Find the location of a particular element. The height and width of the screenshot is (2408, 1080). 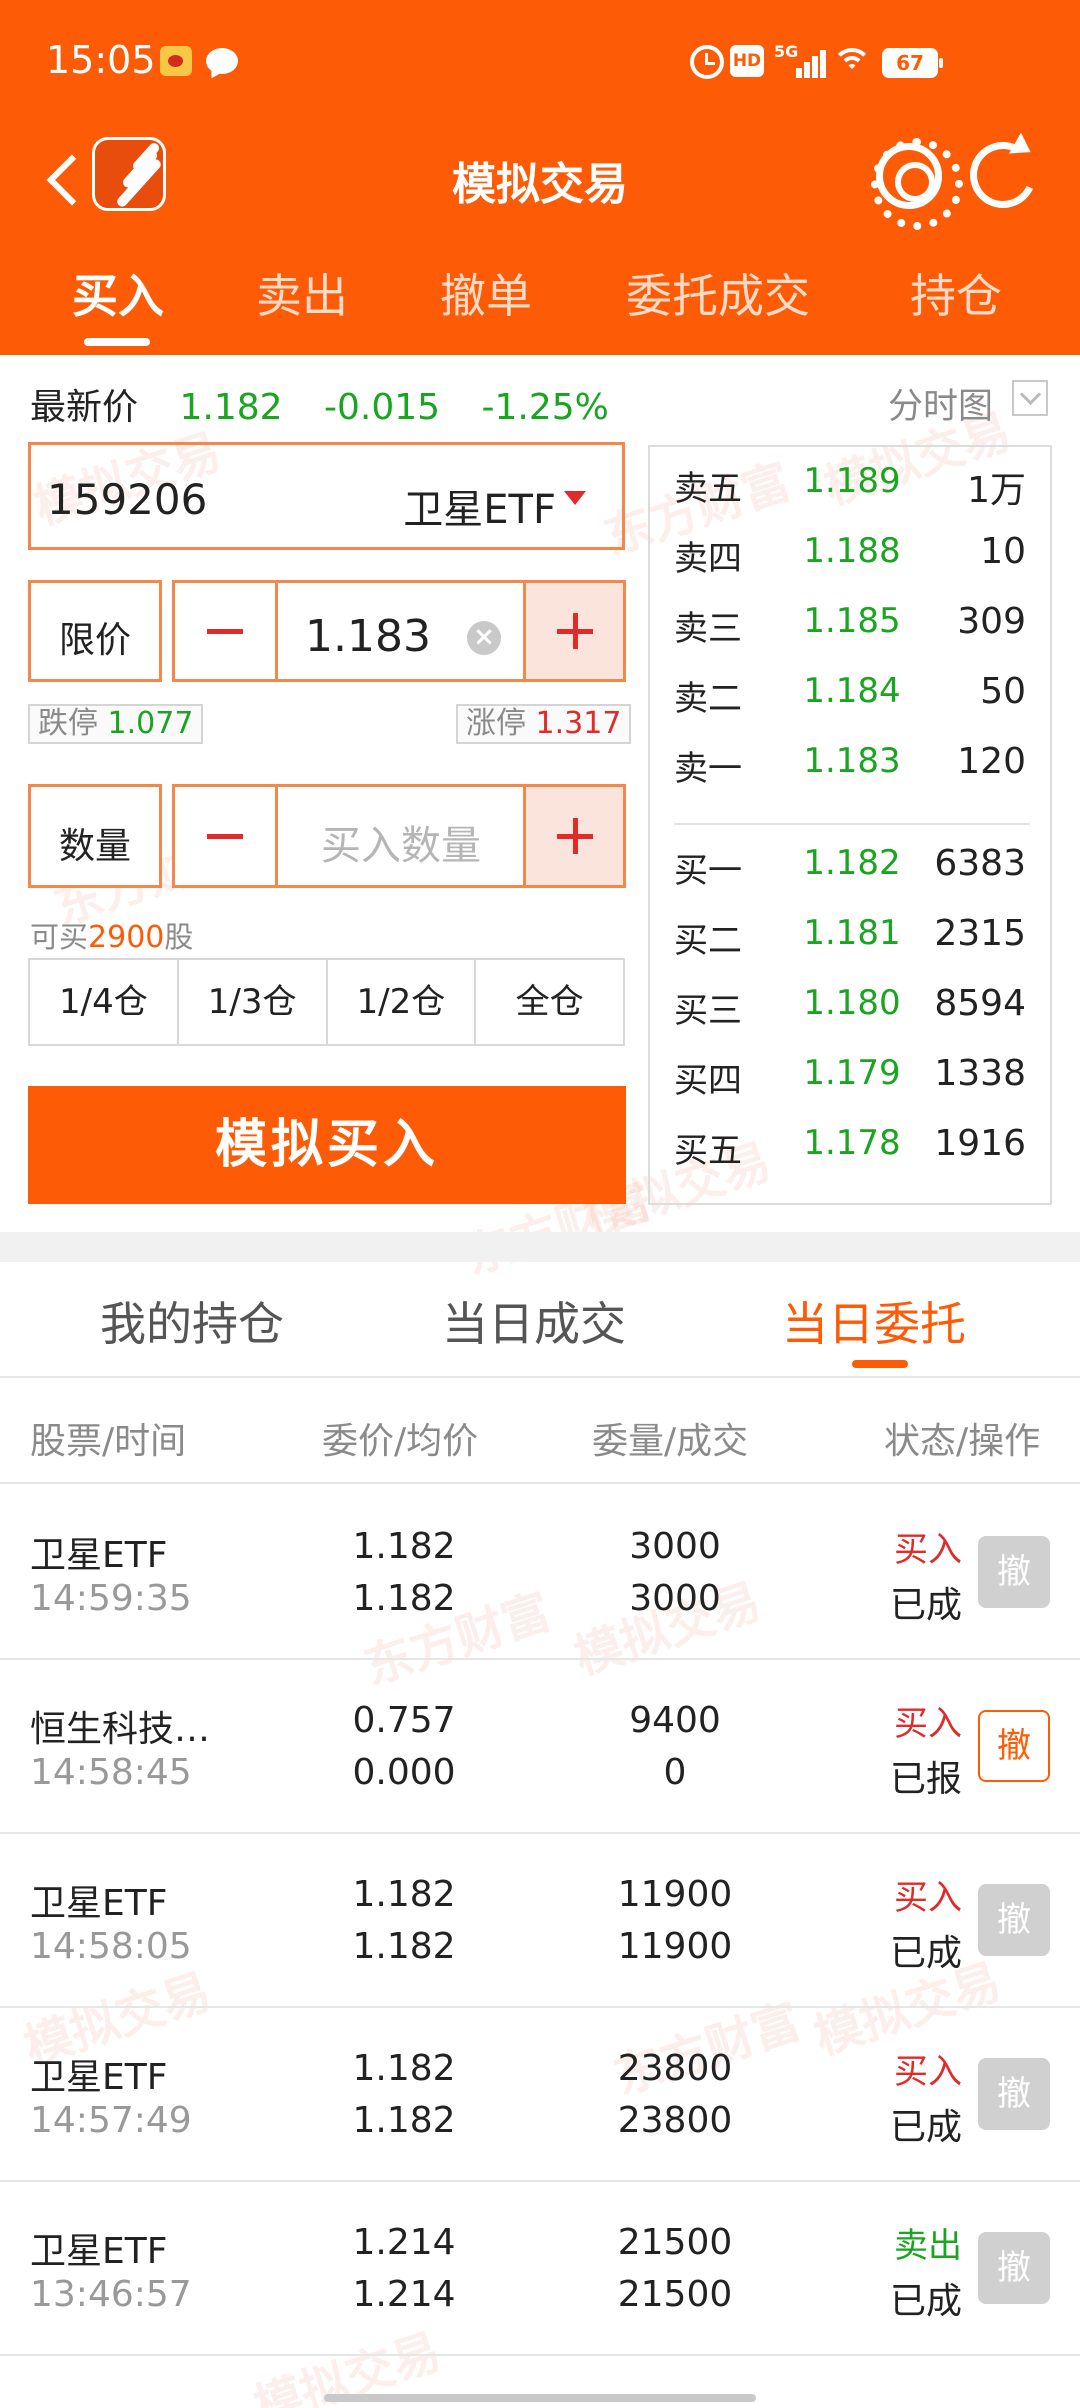

tab-today-trades: 当日成交 is located at coordinates (534, 1321).